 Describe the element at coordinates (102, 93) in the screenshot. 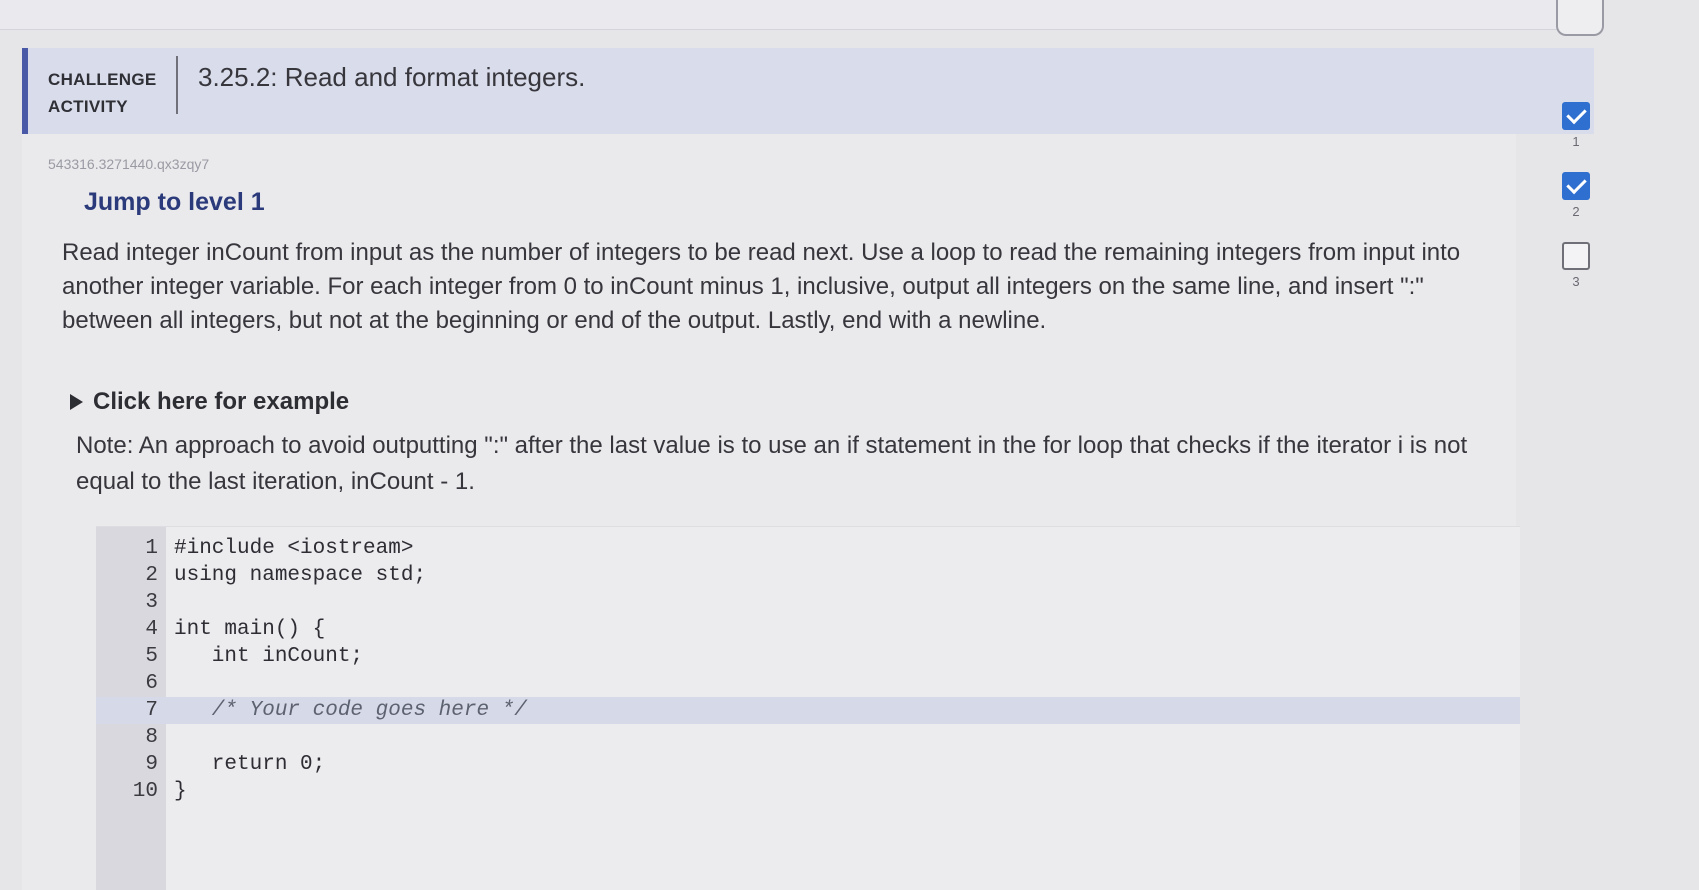

I see `challenge-activity-label: CHALLENGE ACTIVITY` at that location.